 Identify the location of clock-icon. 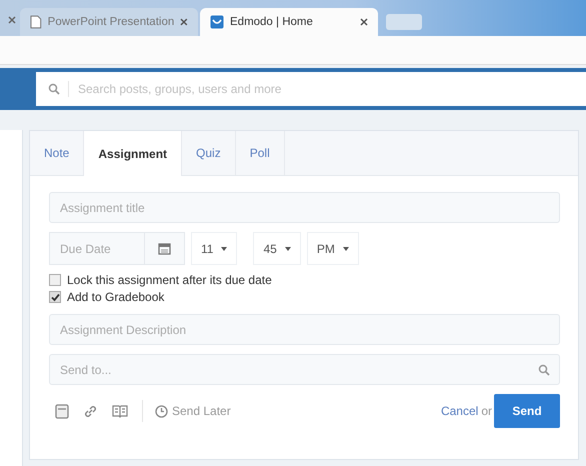
(161, 411).